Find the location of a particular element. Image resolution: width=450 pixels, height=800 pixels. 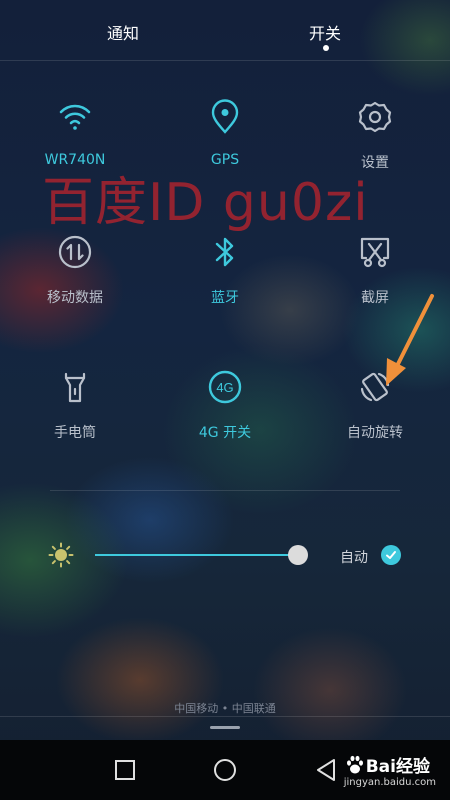

back-button is located at coordinates (326, 770).